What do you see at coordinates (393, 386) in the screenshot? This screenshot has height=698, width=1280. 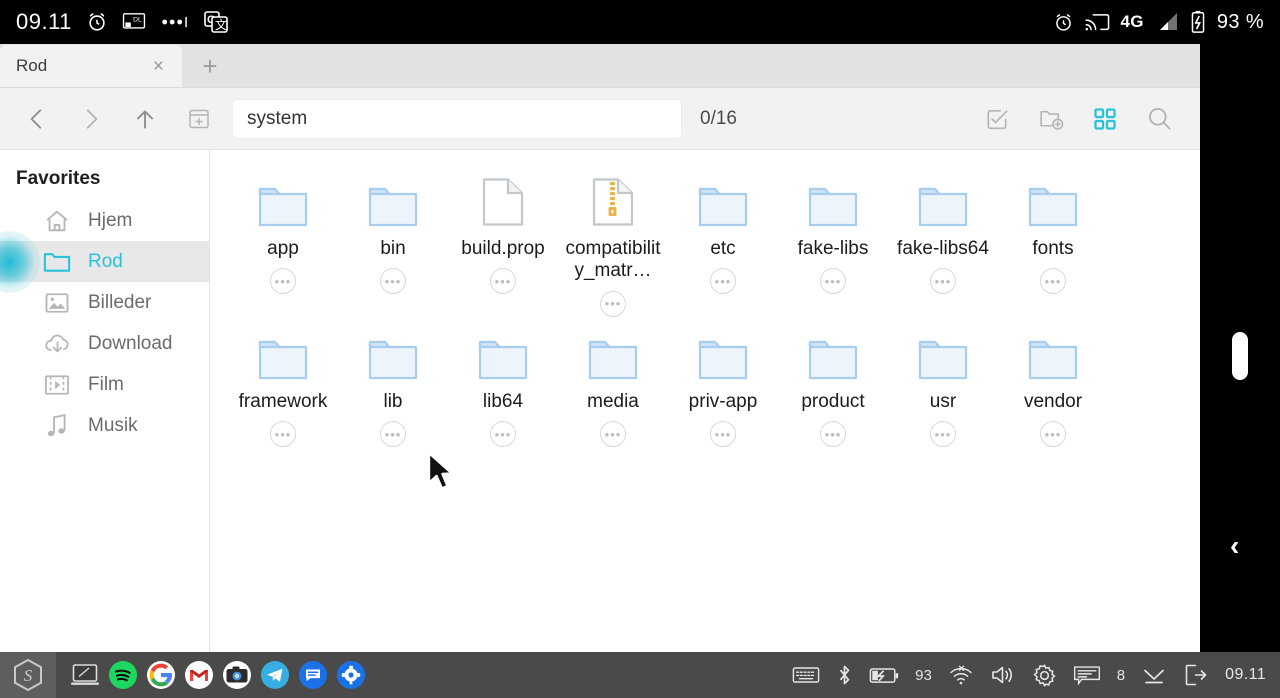 I see `file-item: lib •••` at bounding box center [393, 386].